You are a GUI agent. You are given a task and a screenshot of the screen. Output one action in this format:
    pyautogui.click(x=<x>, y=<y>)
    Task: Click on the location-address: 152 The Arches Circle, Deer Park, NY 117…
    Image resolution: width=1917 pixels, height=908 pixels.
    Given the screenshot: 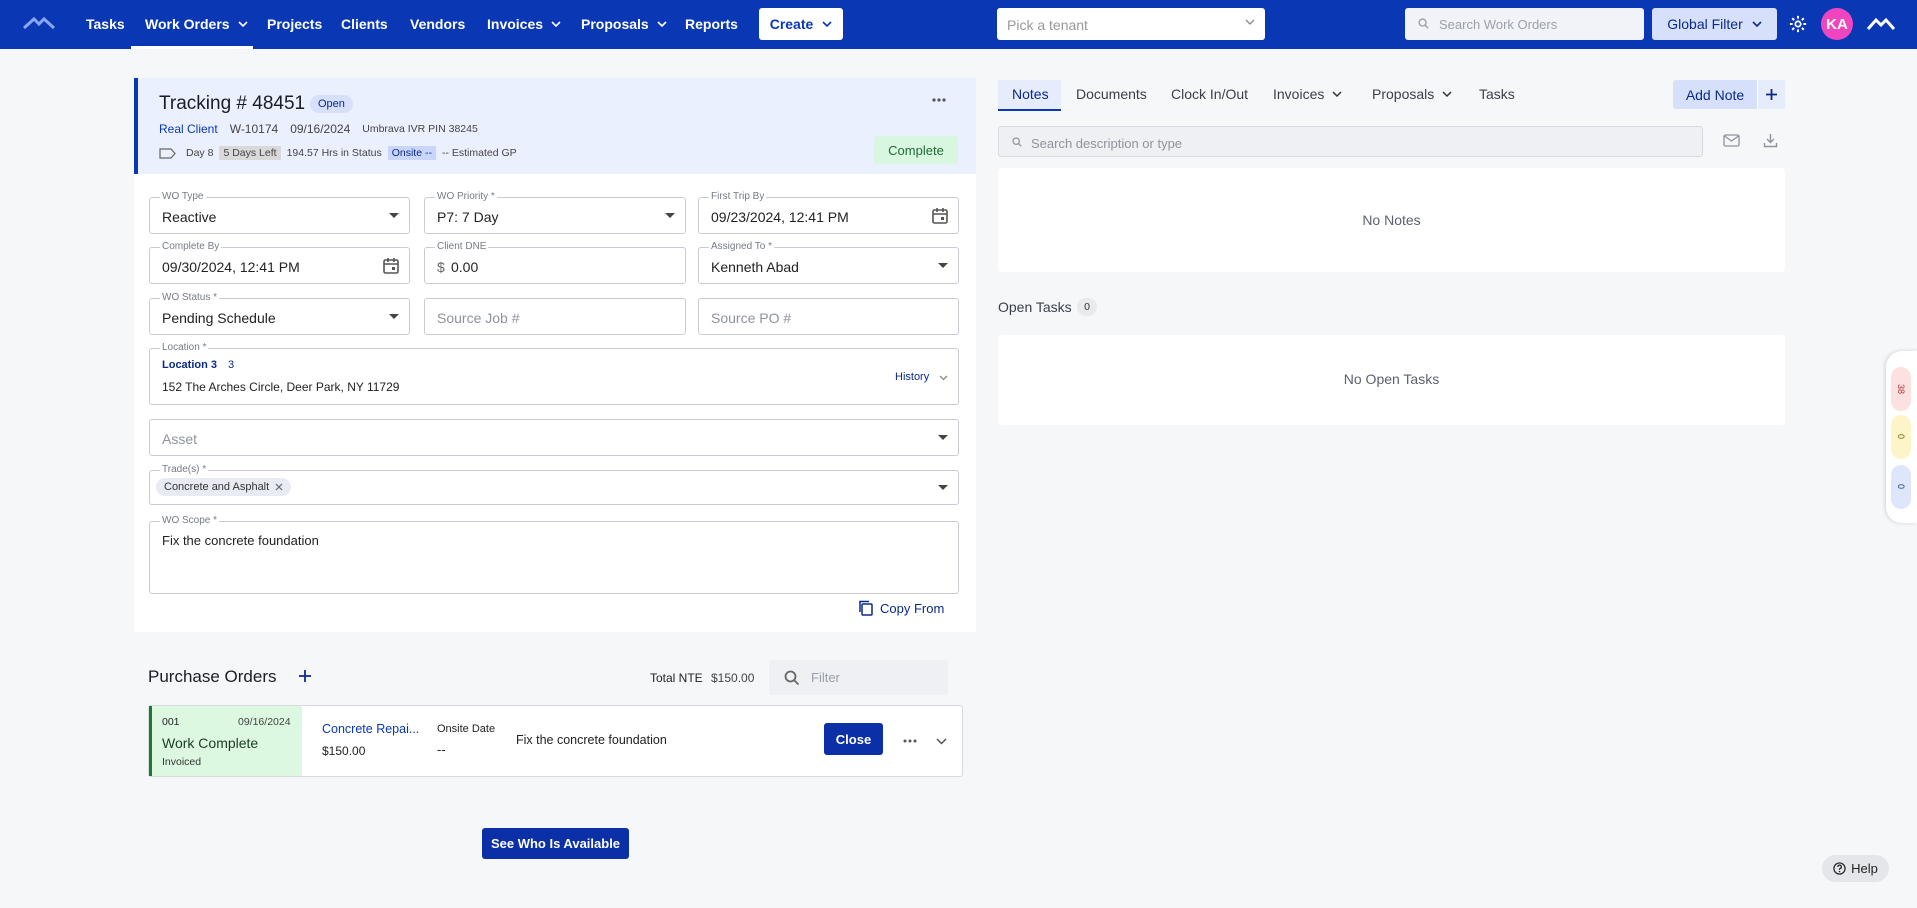 What is the action you would take?
    pyautogui.click(x=281, y=387)
    